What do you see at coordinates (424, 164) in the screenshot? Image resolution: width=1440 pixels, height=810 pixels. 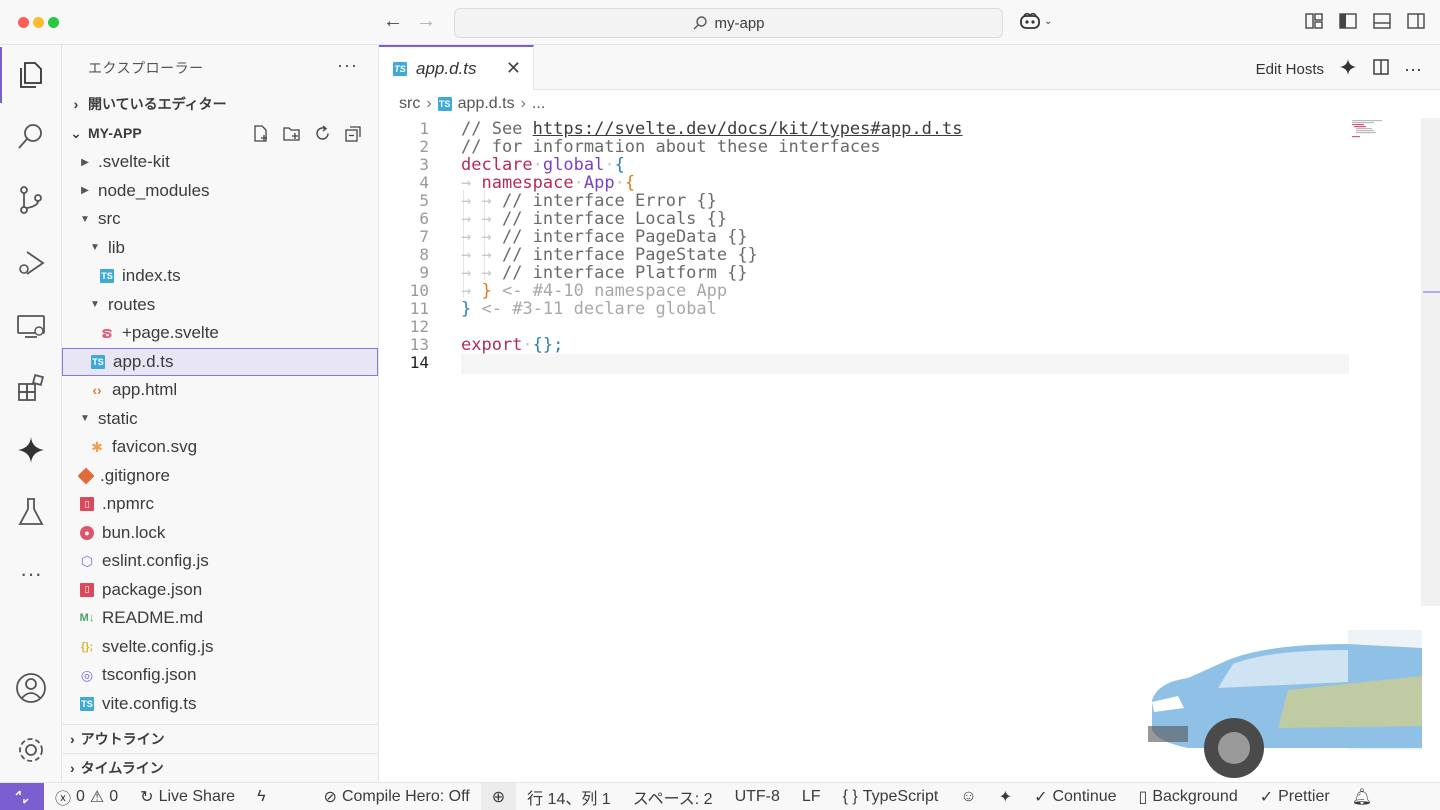 I see `line-number: 3` at bounding box center [424, 164].